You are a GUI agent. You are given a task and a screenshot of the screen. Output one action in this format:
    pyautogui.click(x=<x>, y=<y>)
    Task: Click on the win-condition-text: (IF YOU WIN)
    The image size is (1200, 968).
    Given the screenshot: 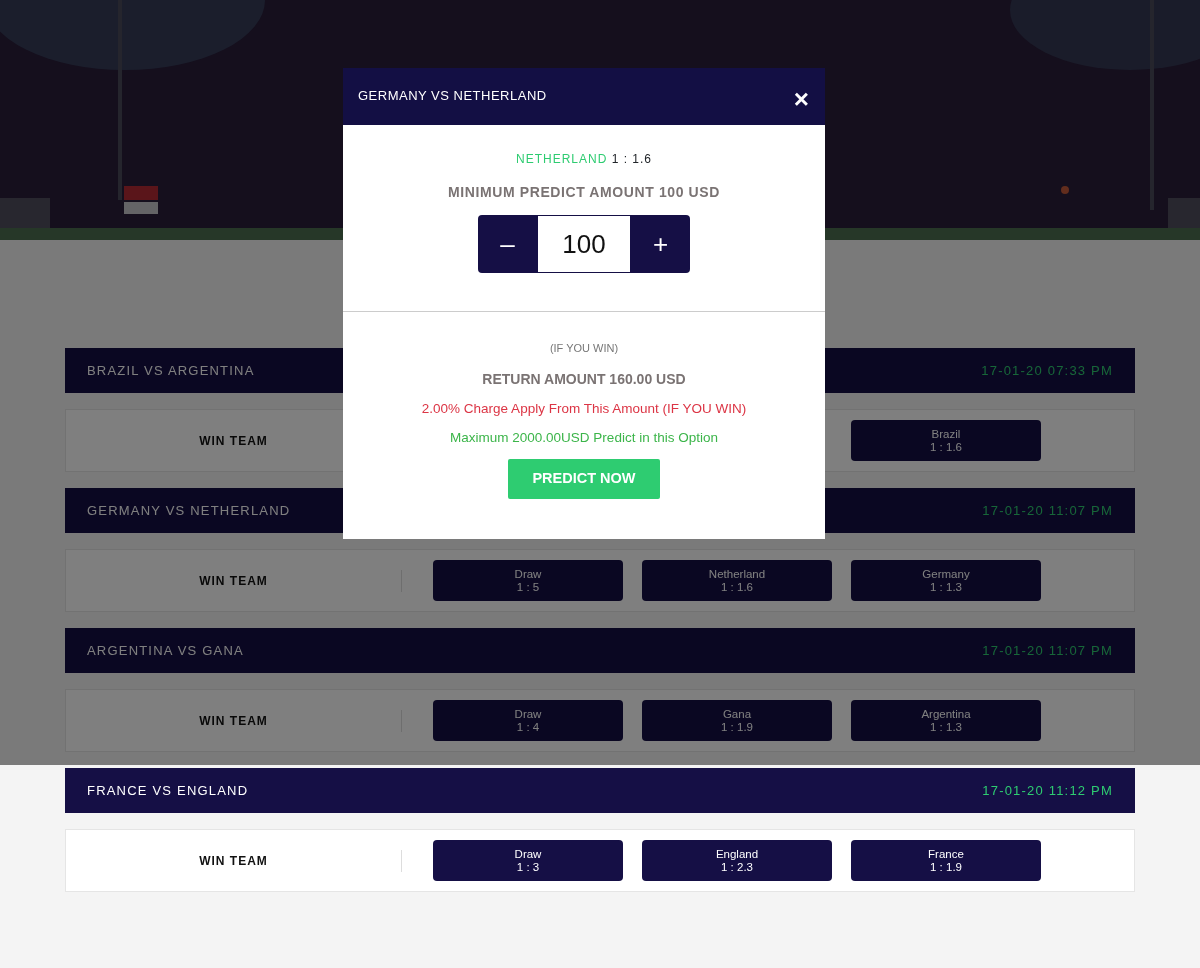 What is the action you would take?
    pyautogui.click(x=584, y=348)
    